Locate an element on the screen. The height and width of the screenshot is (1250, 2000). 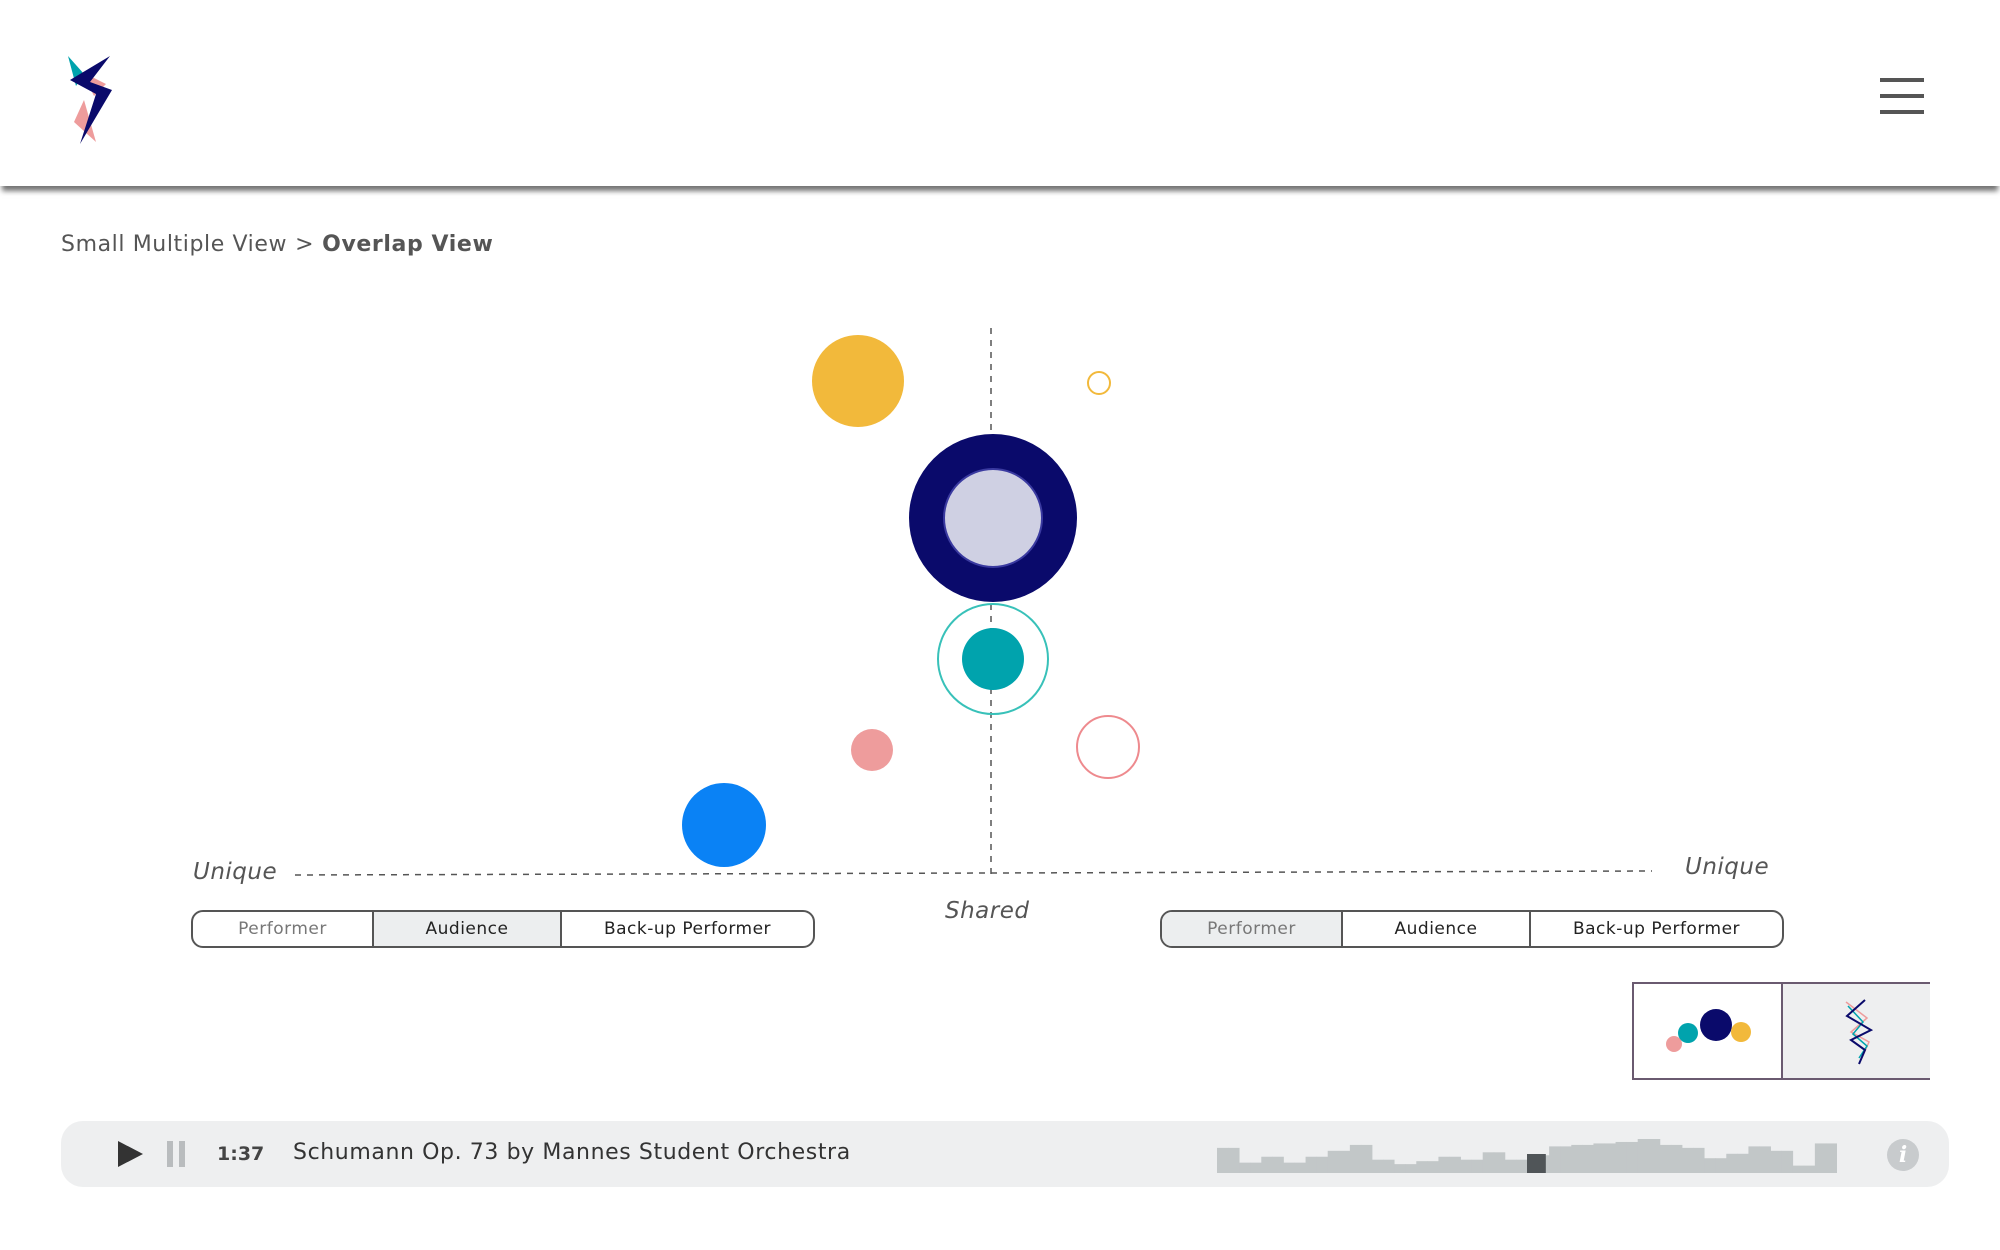
right-unique-axis-line is located at coordinates (1321, 872).